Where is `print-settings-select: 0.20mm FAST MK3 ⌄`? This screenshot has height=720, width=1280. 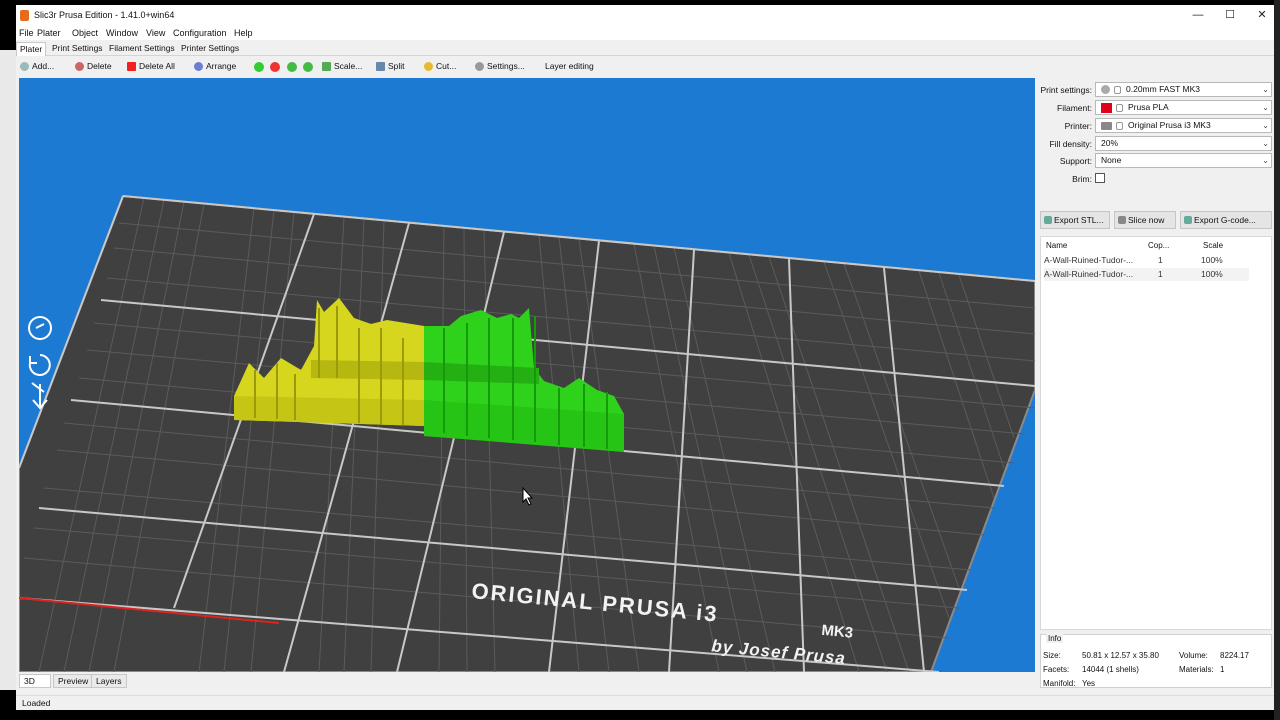 print-settings-select: 0.20mm FAST MK3 ⌄ is located at coordinates (1183, 89).